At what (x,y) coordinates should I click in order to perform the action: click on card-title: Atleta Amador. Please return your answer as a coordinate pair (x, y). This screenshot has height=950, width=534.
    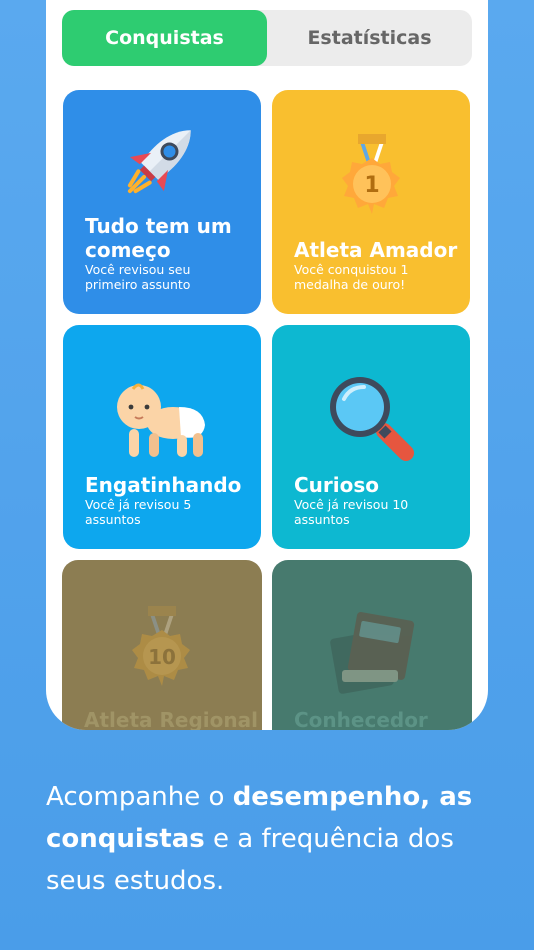
    Looking at the image, I should click on (376, 250).